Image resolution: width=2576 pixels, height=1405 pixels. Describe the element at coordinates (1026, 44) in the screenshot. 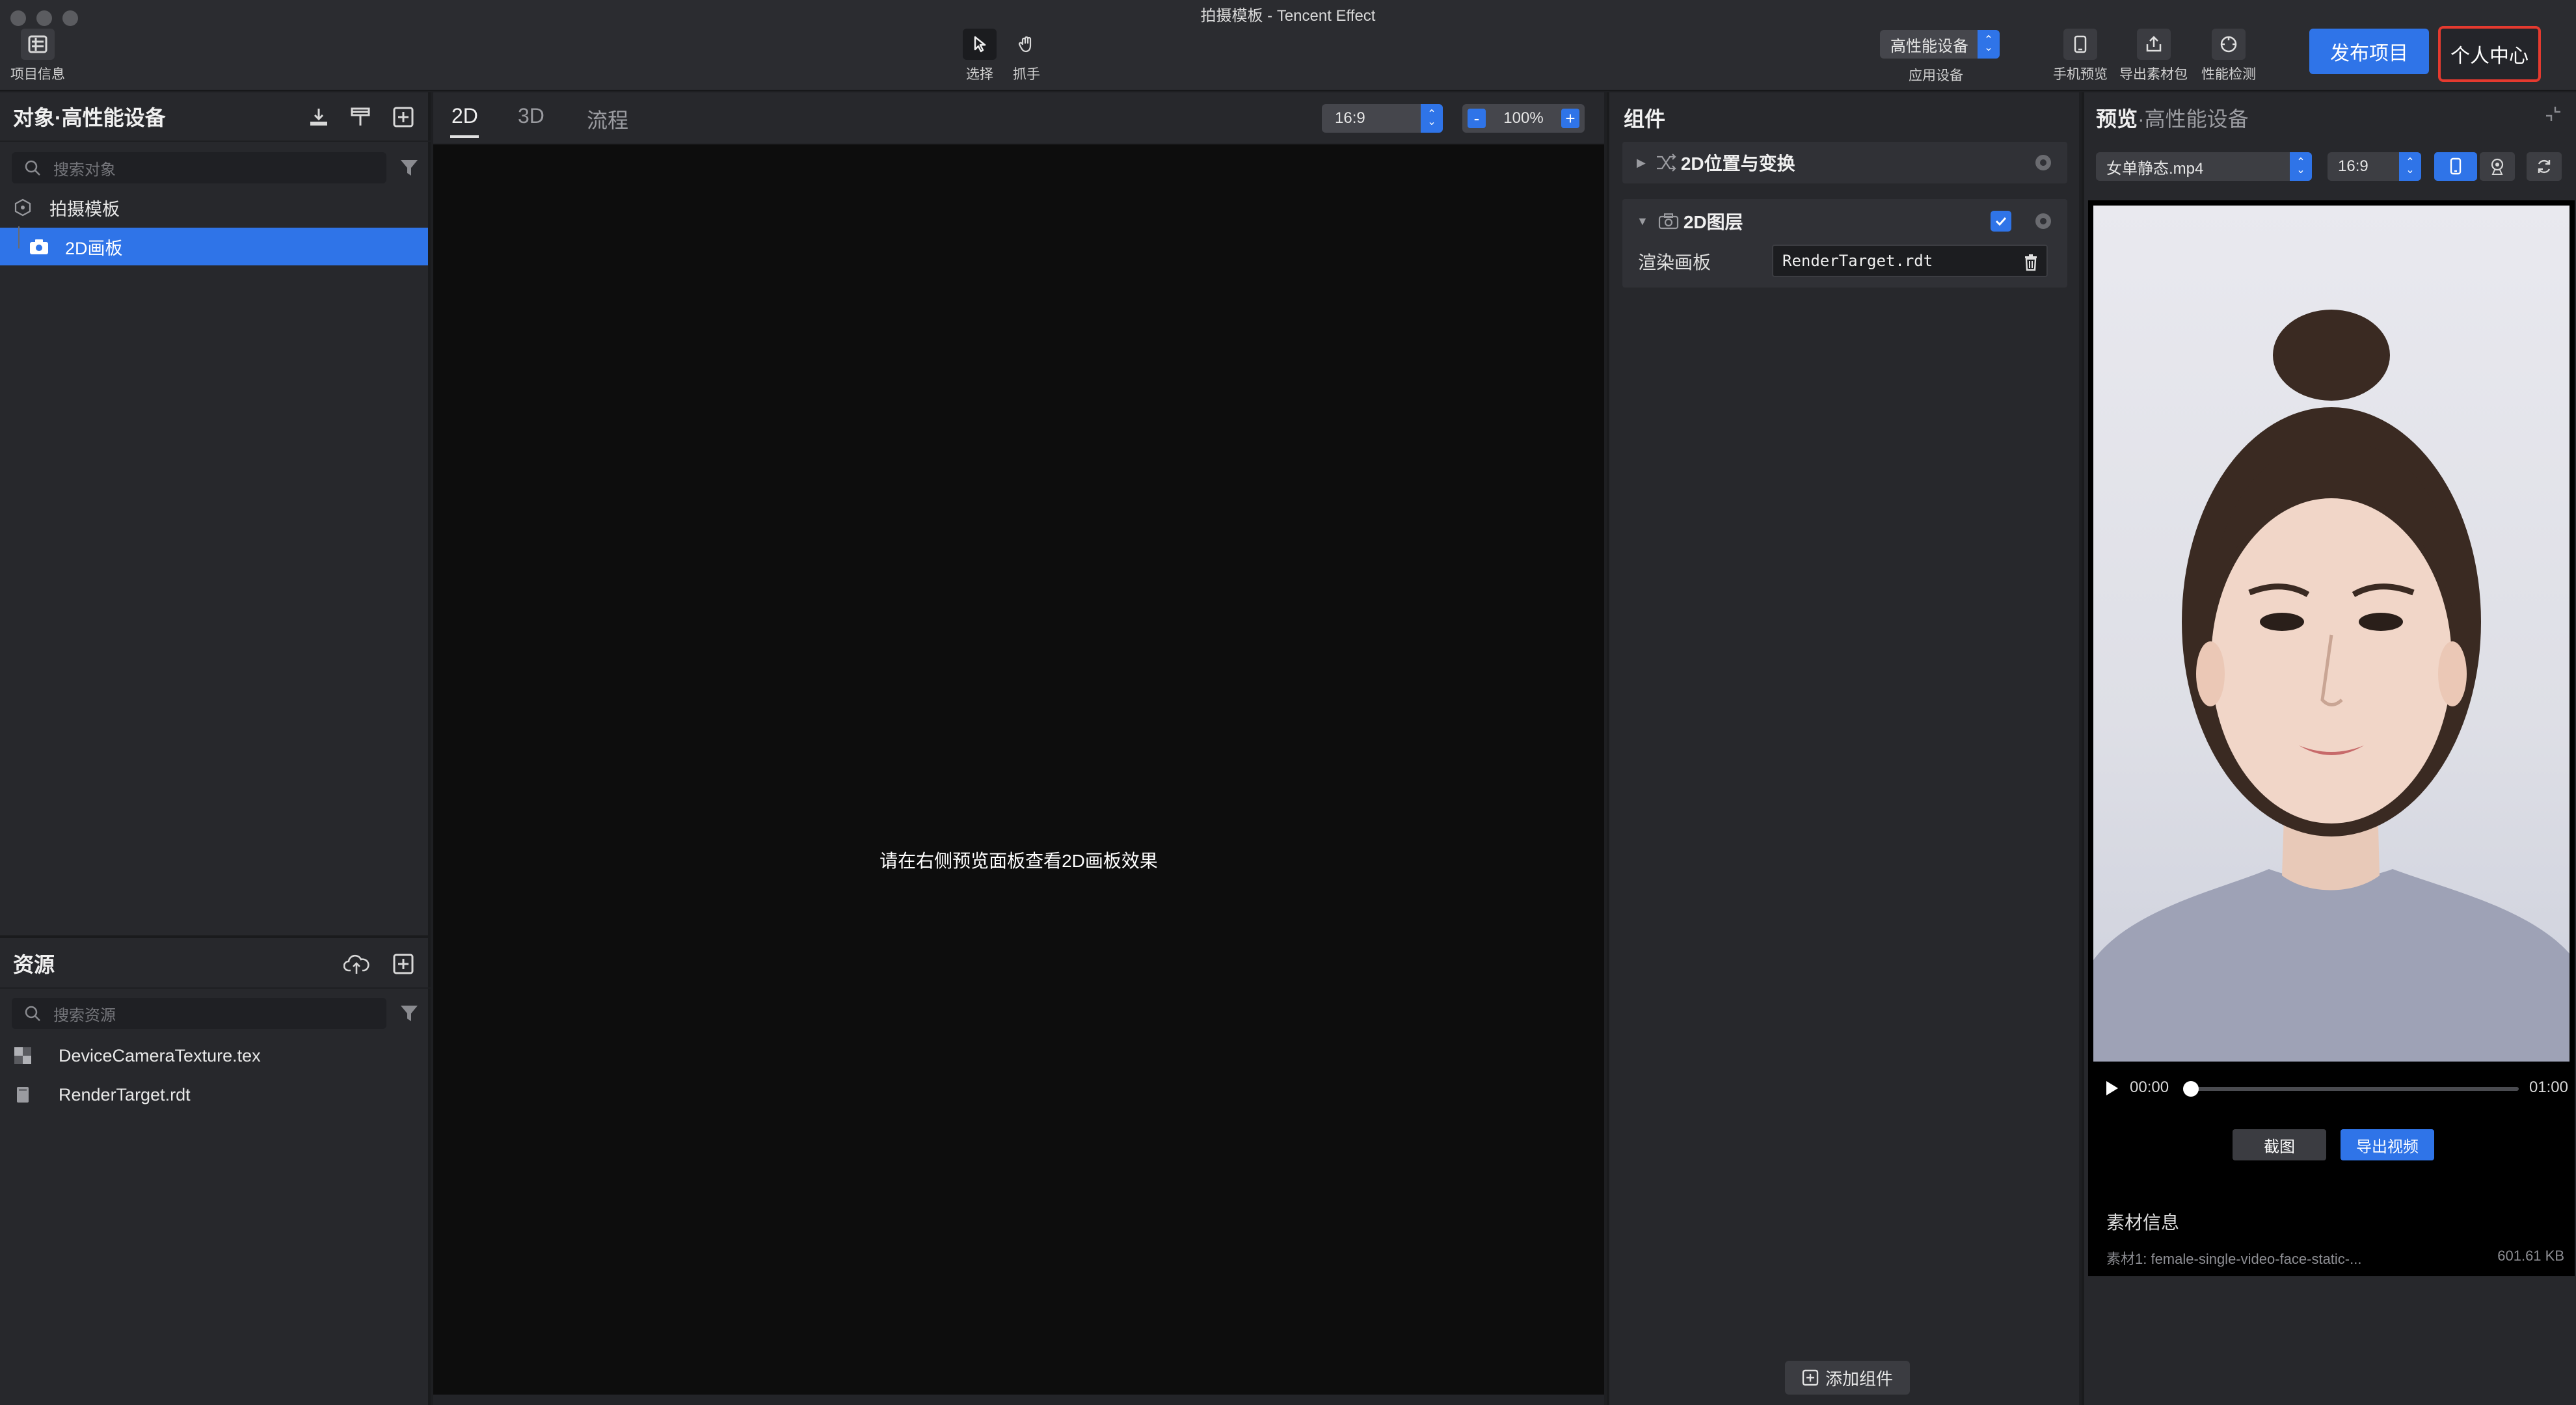

I see `hand-icon` at that location.